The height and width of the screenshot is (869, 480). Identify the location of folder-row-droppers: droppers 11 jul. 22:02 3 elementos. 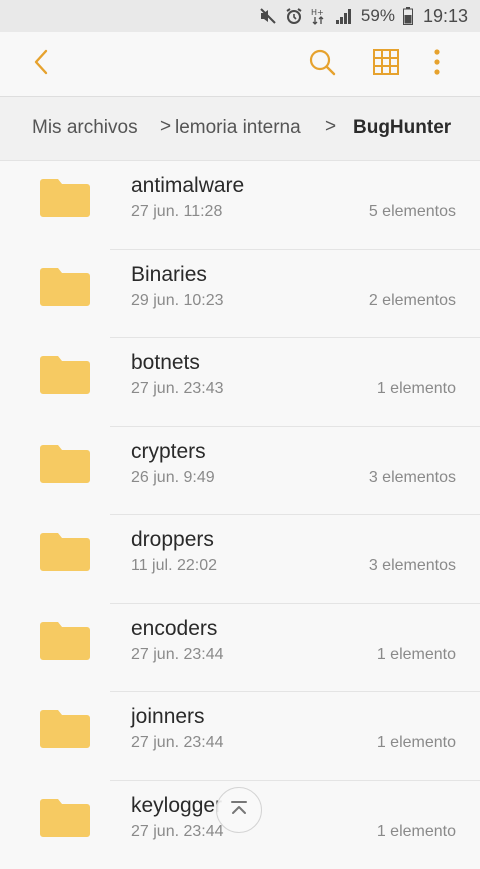
(240, 559).